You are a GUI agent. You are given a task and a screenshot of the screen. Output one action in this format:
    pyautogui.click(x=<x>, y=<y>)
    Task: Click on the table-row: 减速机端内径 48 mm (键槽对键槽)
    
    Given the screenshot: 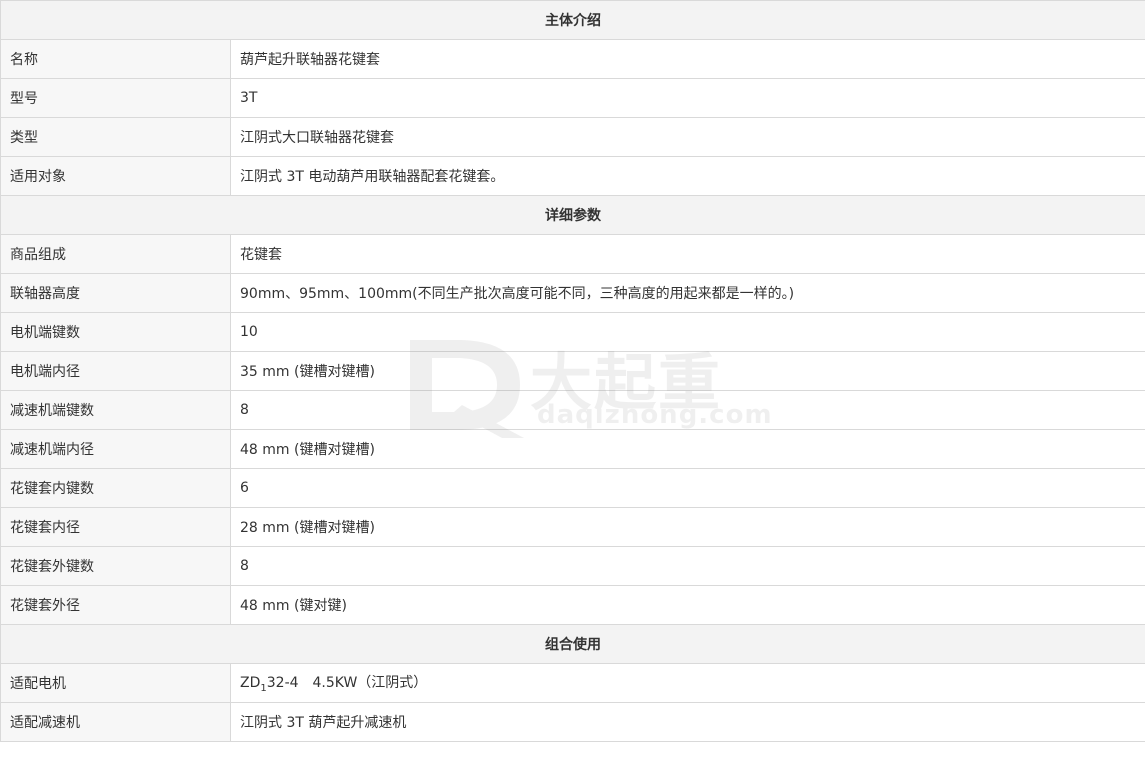 What is the action you would take?
    pyautogui.click(x=572, y=449)
    